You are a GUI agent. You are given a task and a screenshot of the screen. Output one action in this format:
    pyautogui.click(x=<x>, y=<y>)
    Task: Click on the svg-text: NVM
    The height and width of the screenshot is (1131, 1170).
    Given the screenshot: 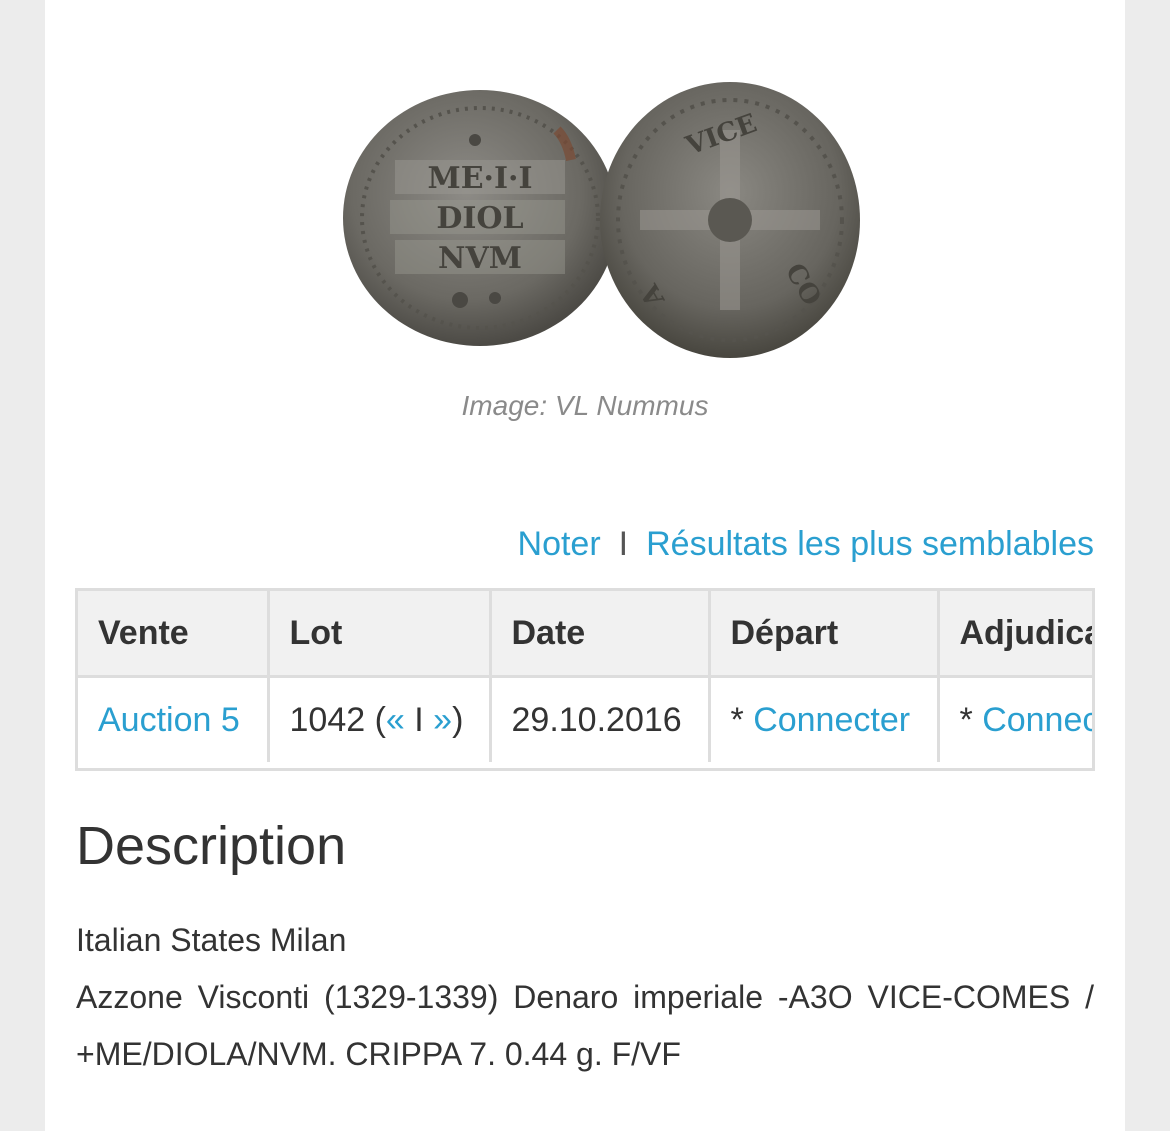 What is the action you would take?
    pyautogui.click(x=480, y=258)
    